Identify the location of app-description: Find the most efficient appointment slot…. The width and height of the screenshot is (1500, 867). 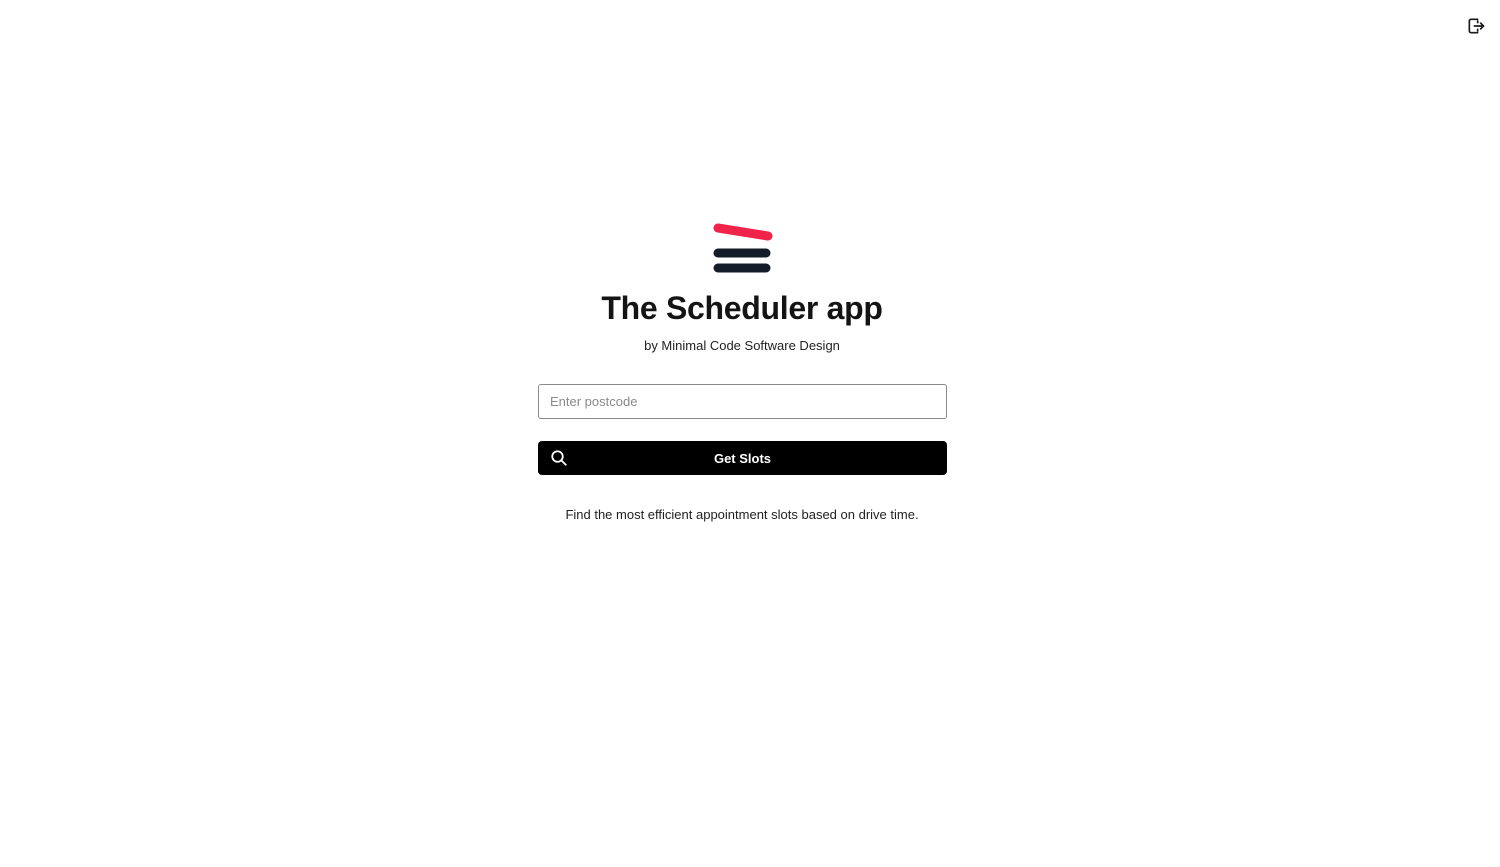
(742, 514).